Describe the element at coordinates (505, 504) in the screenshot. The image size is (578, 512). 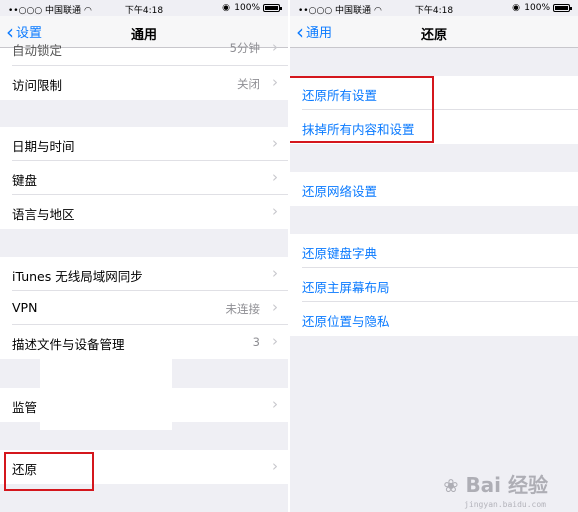
I see `watermark-url: jingyan.baidu.com` at that location.